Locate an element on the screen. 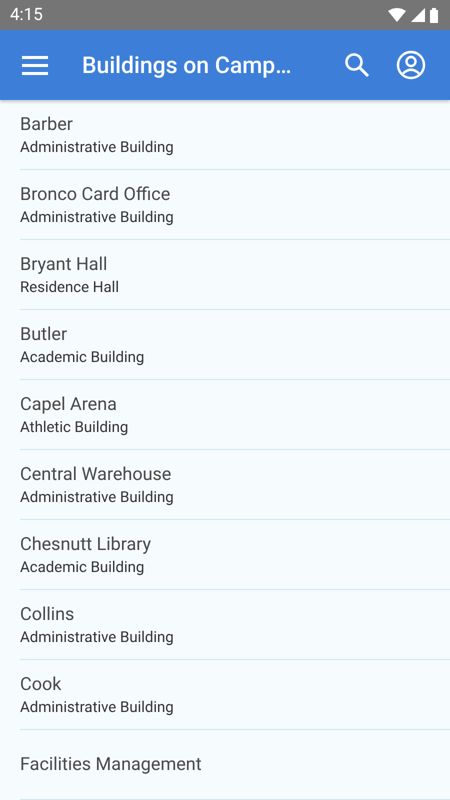 The image size is (450, 800). building-name: Facilities Management is located at coordinates (111, 764).